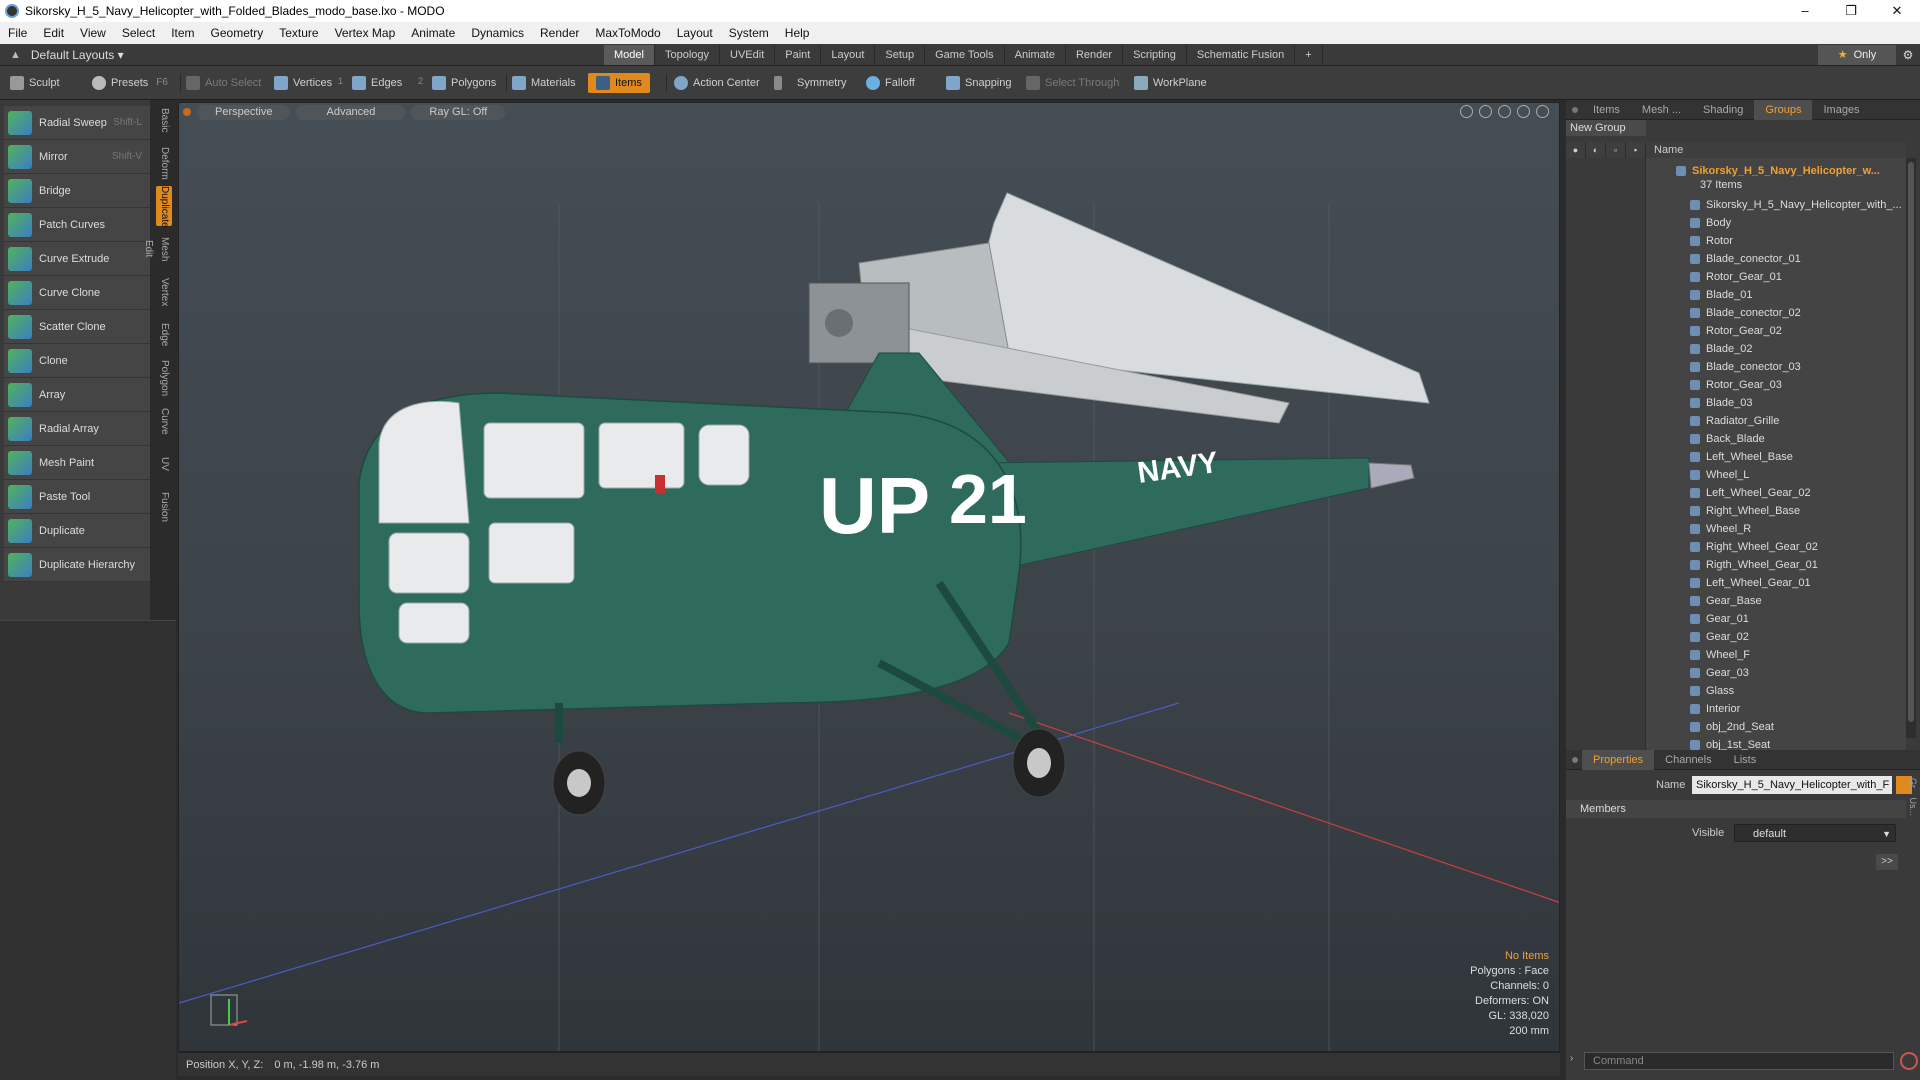  What do you see at coordinates (965, 55) in the screenshot?
I see `tab-game-tools: Game Tools` at bounding box center [965, 55].